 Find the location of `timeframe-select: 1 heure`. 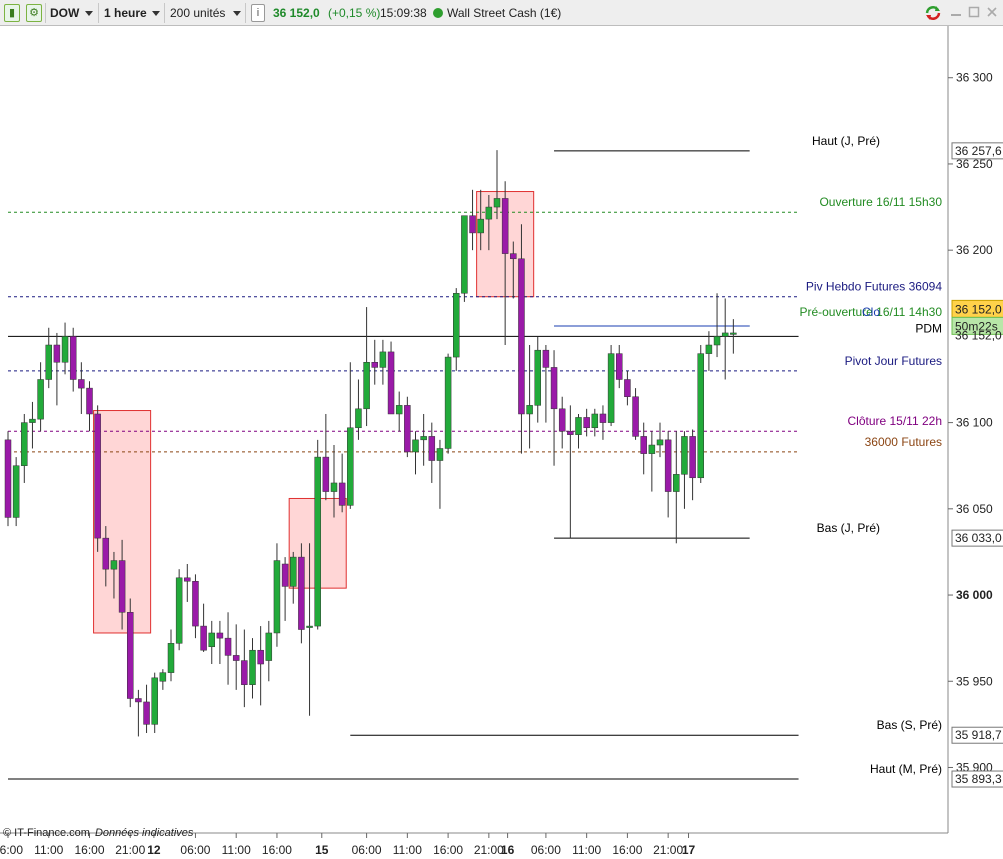

timeframe-select: 1 heure is located at coordinates (125, 13).